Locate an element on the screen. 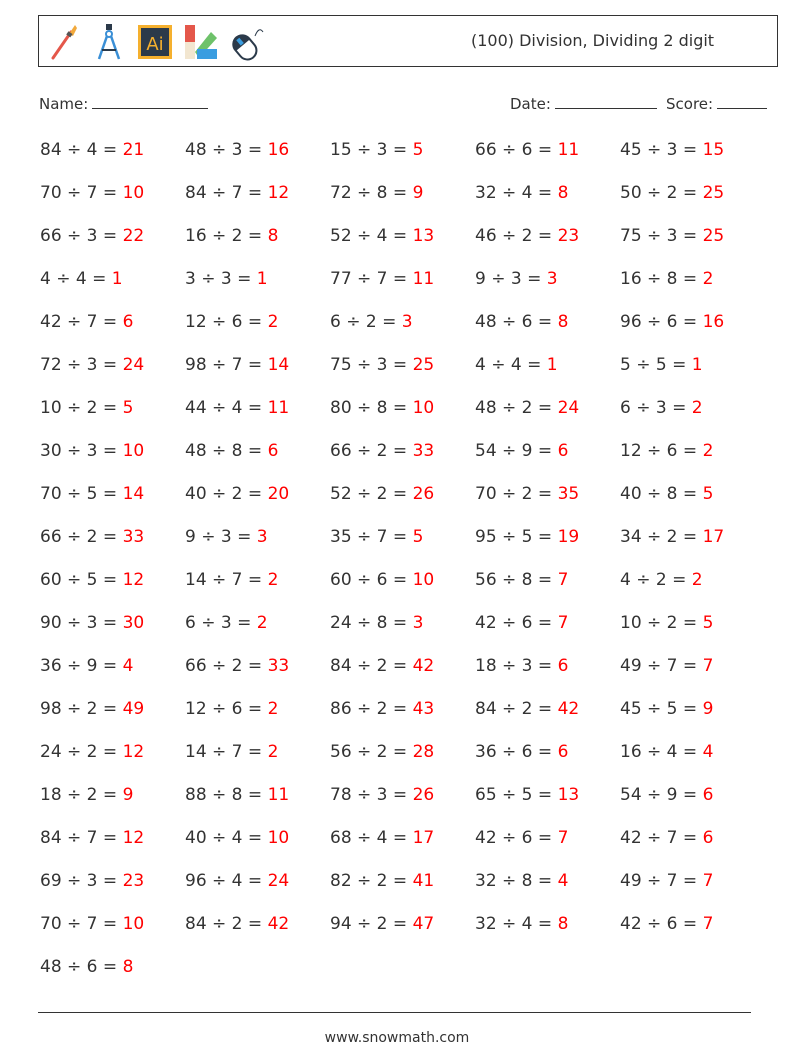  problem-item: 82 ÷ 2 = 41 is located at coordinates (382, 881).